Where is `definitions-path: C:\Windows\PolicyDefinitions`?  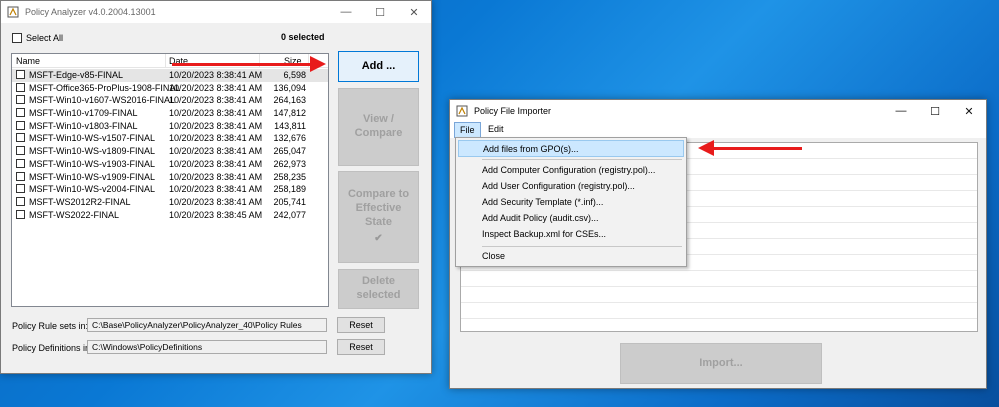 definitions-path: C:\Windows\PolicyDefinitions is located at coordinates (207, 347).